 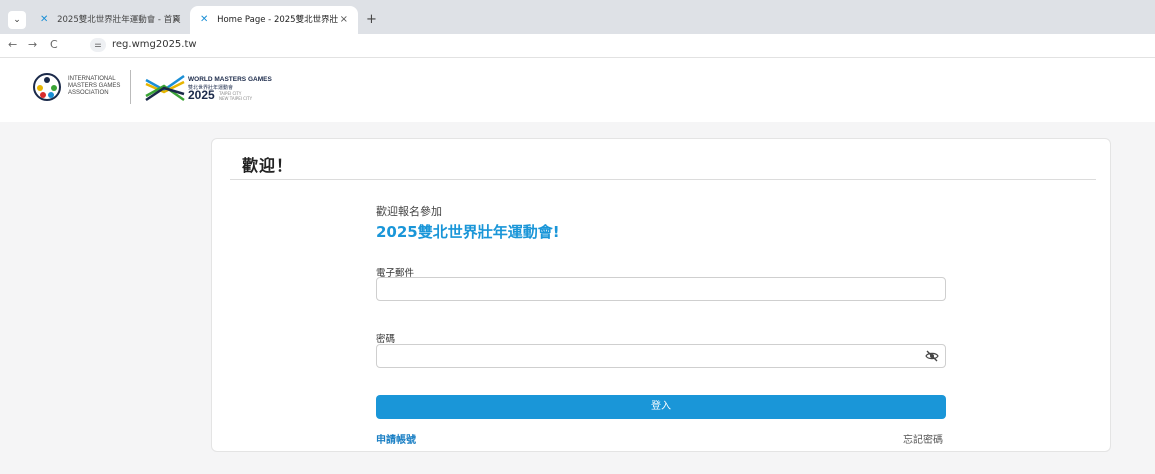 I want to click on login-button: 登入, so click(x=661, y=407).